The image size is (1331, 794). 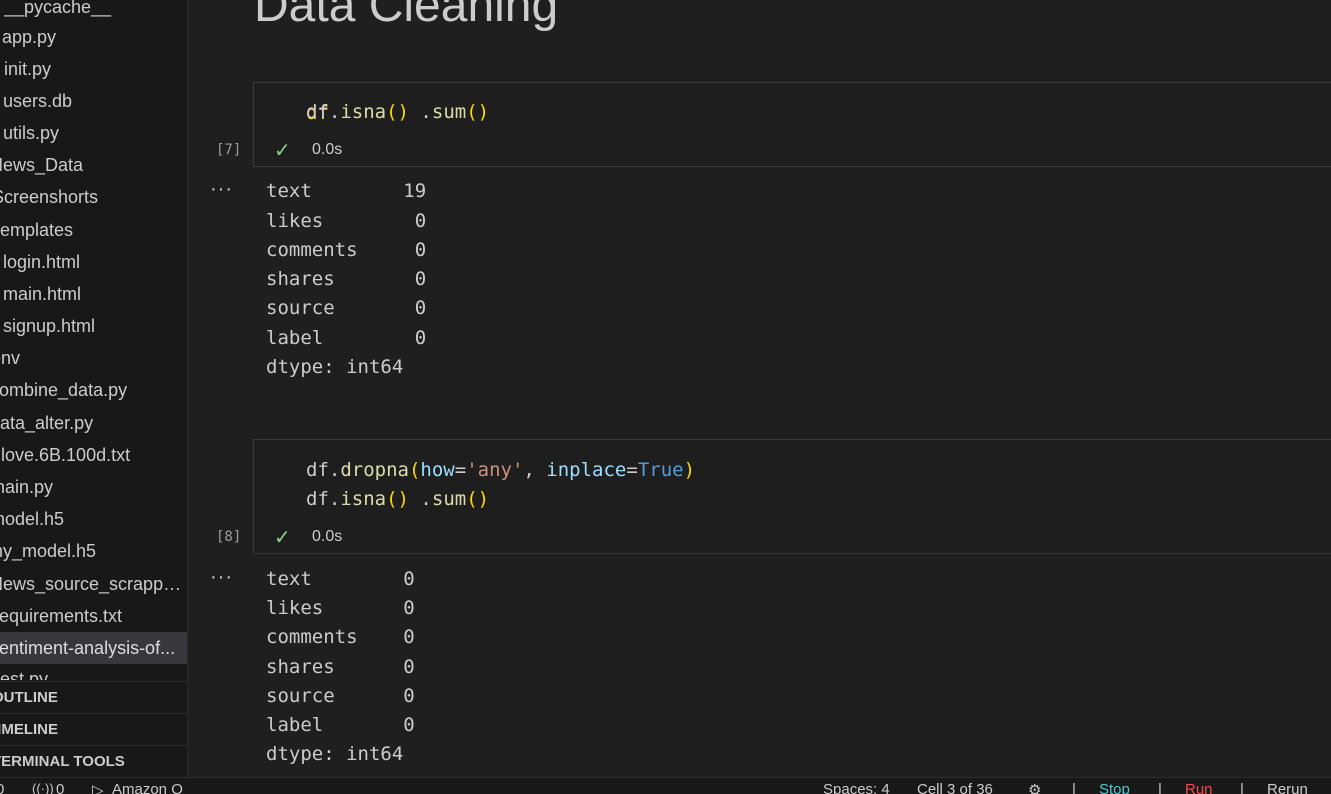 What do you see at coordinates (1287, 787) in the screenshot?
I see `rerun-button: Rerun` at bounding box center [1287, 787].